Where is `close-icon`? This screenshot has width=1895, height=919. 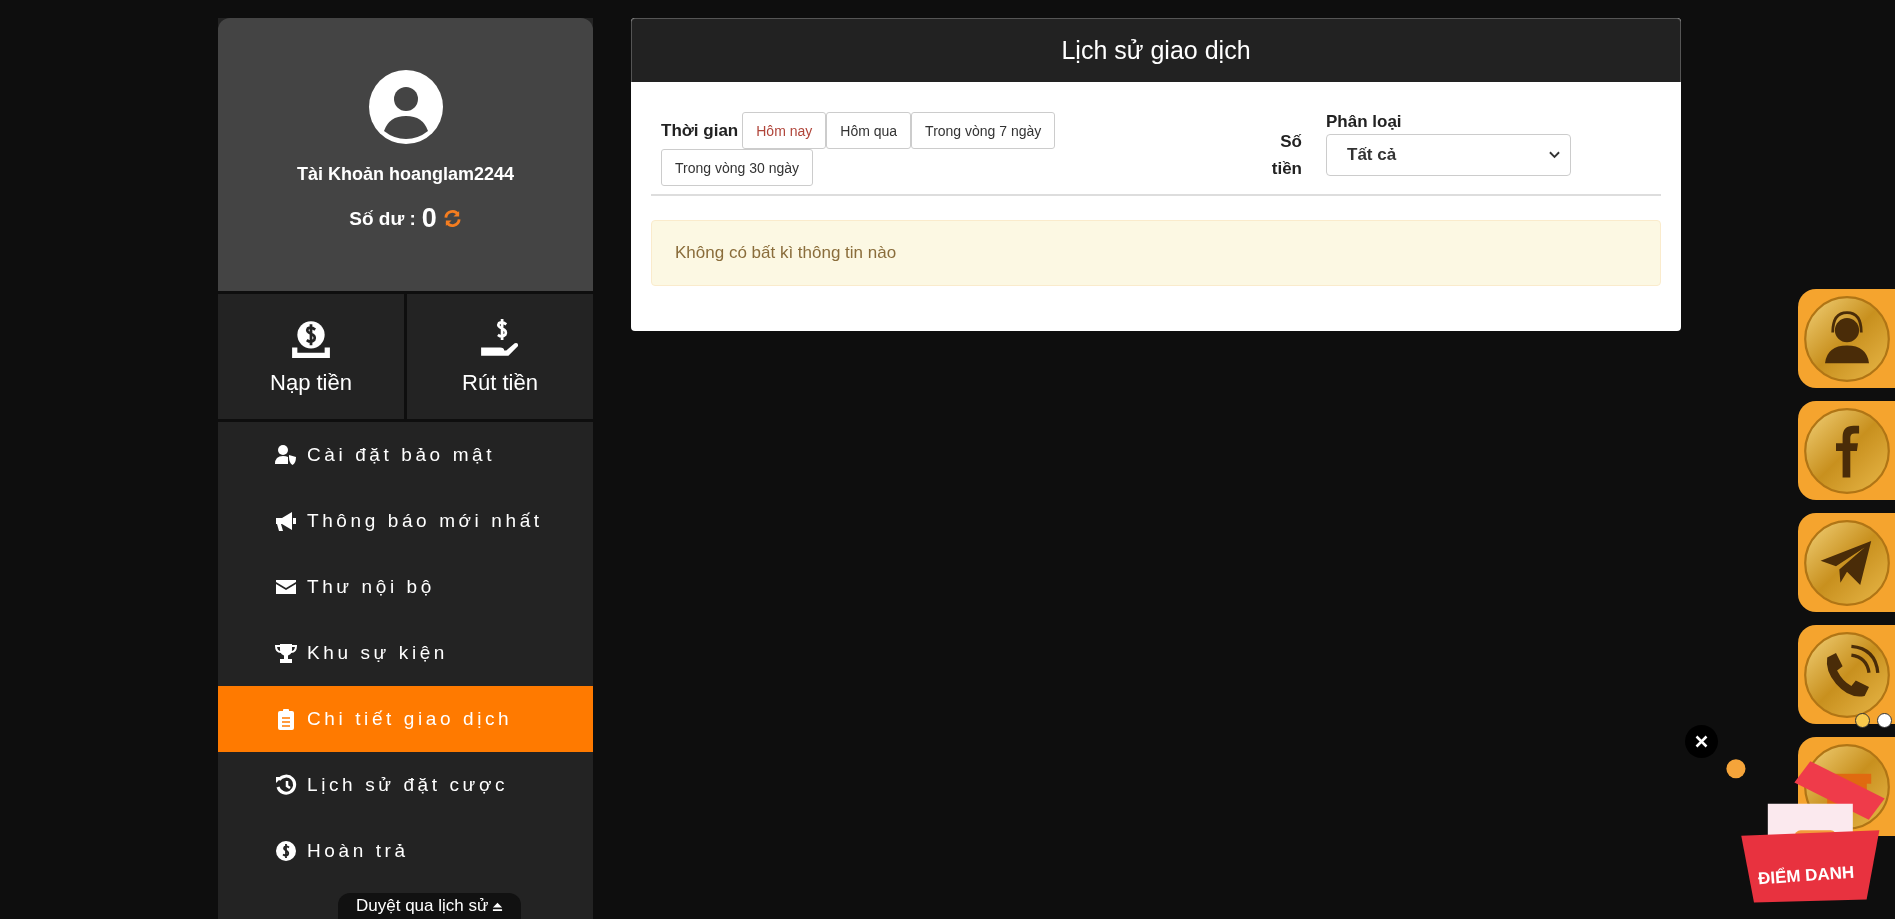
close-icon is located at coordinates (1701, 741).